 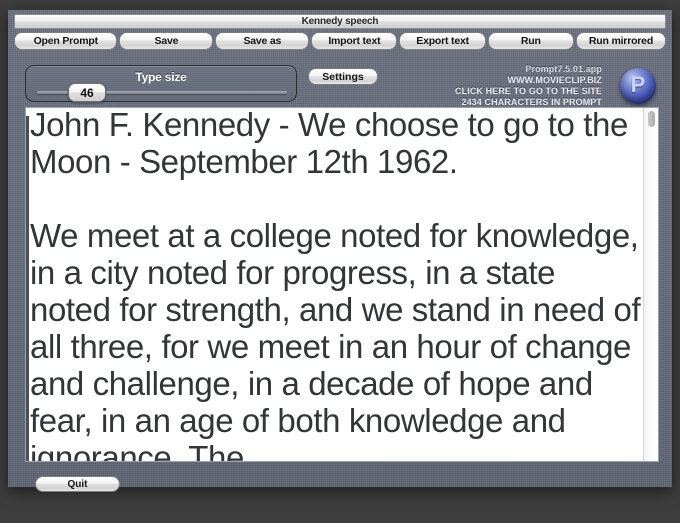 What do you see at coordinates (528, 91) in the screenshot?
I see `site-cta-label: CLICK HERE TO GO TO THE SITE` at bounding box center [528, 91].